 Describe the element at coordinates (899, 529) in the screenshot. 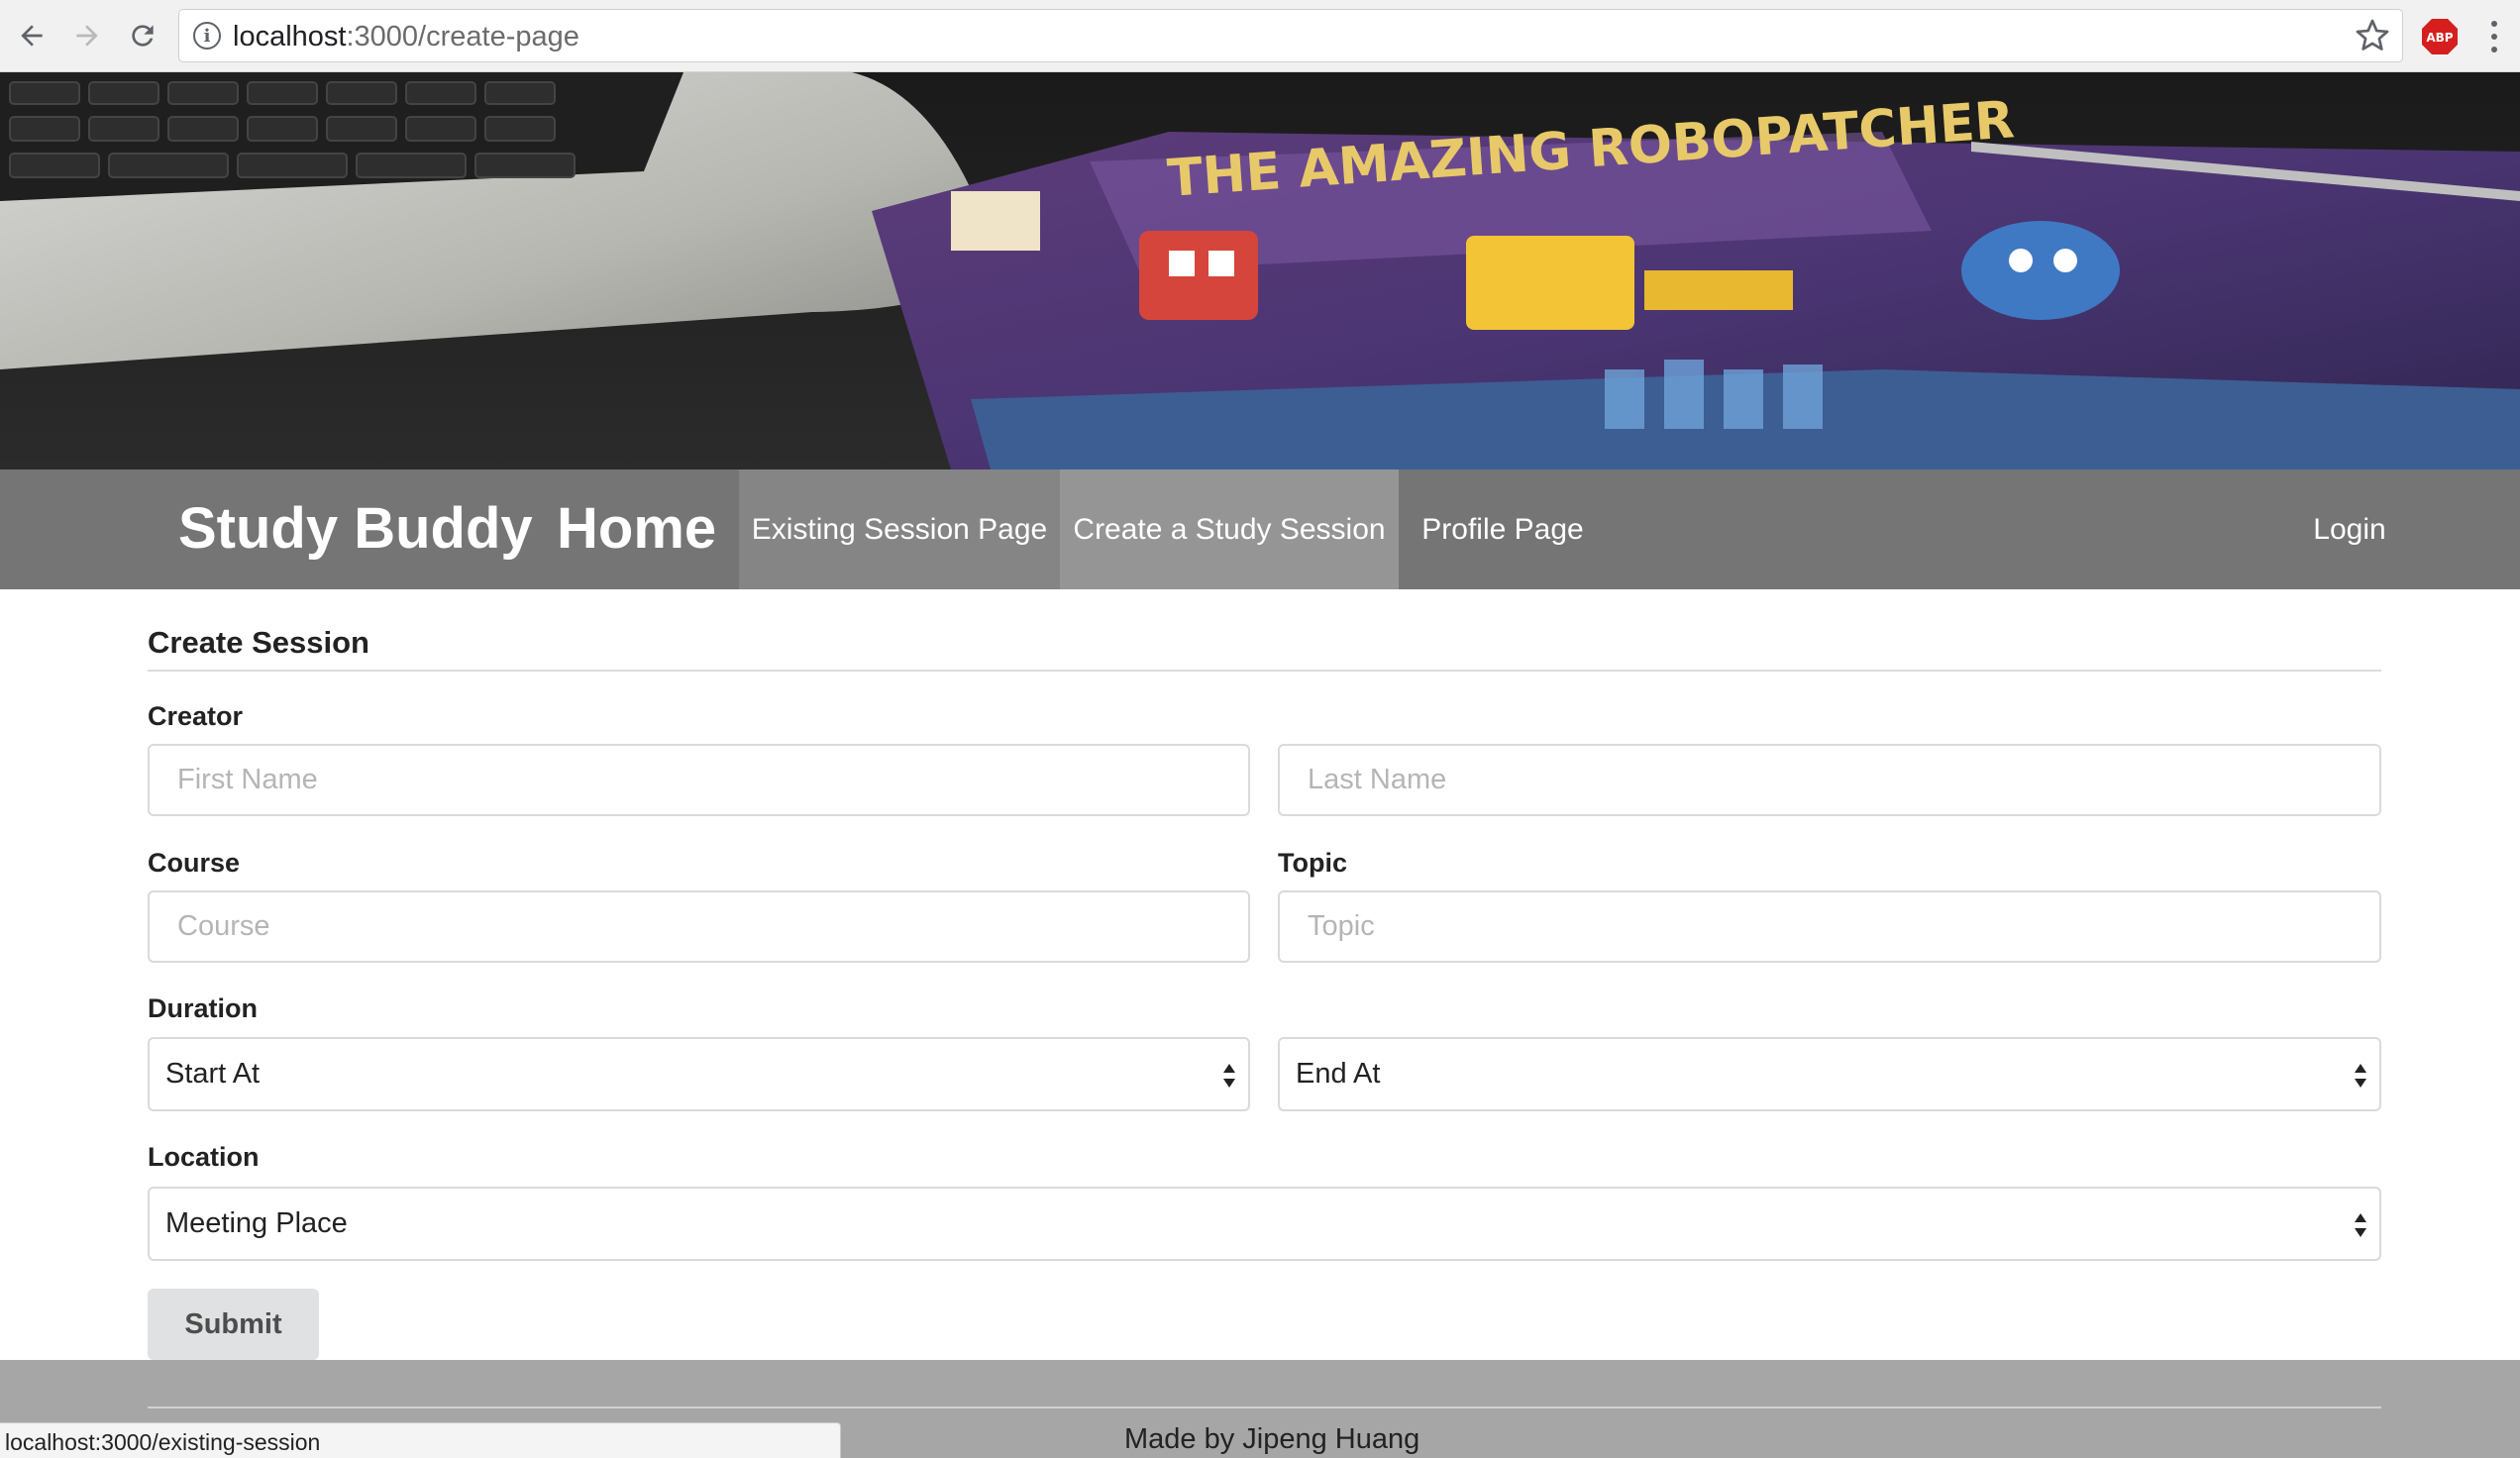

I see `nav-existing-session-link: Existing Session Page` at that location.